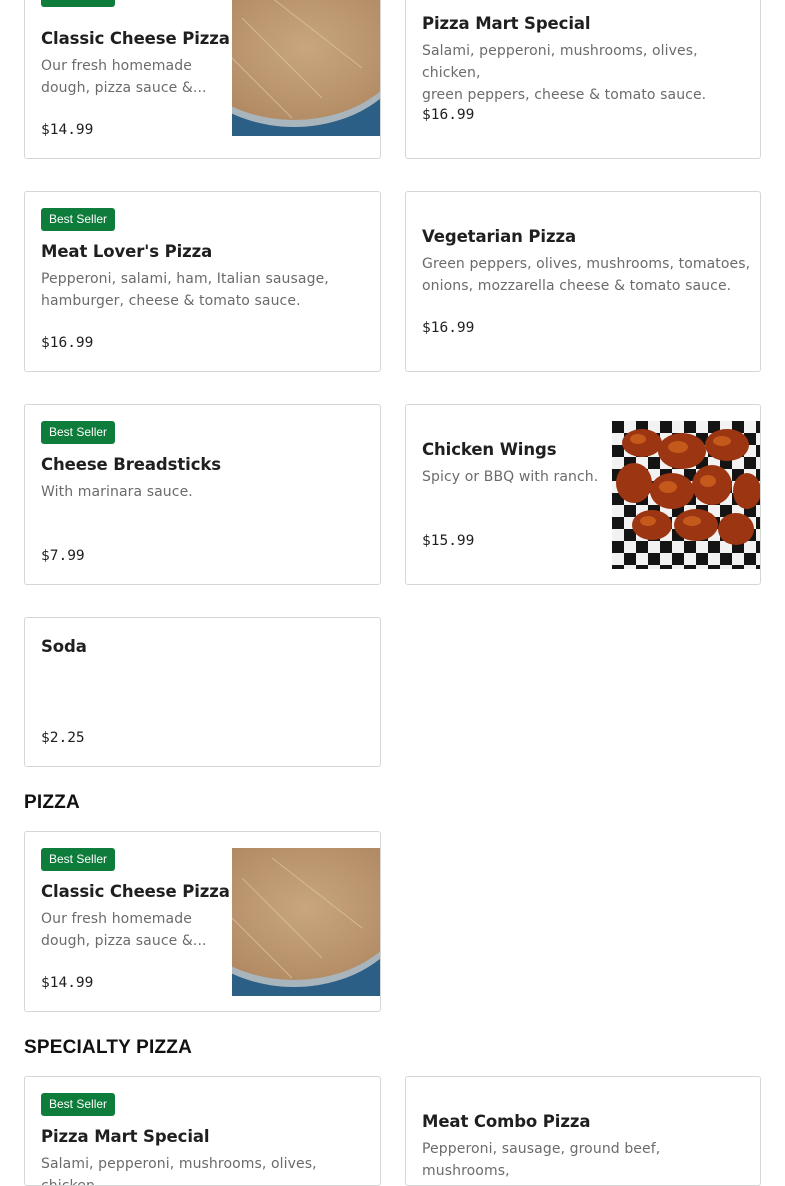  What do you see at coordinates (63, 556) in the screenshot?
I see `item-price: $7.99` at bounding box center [63, 556].